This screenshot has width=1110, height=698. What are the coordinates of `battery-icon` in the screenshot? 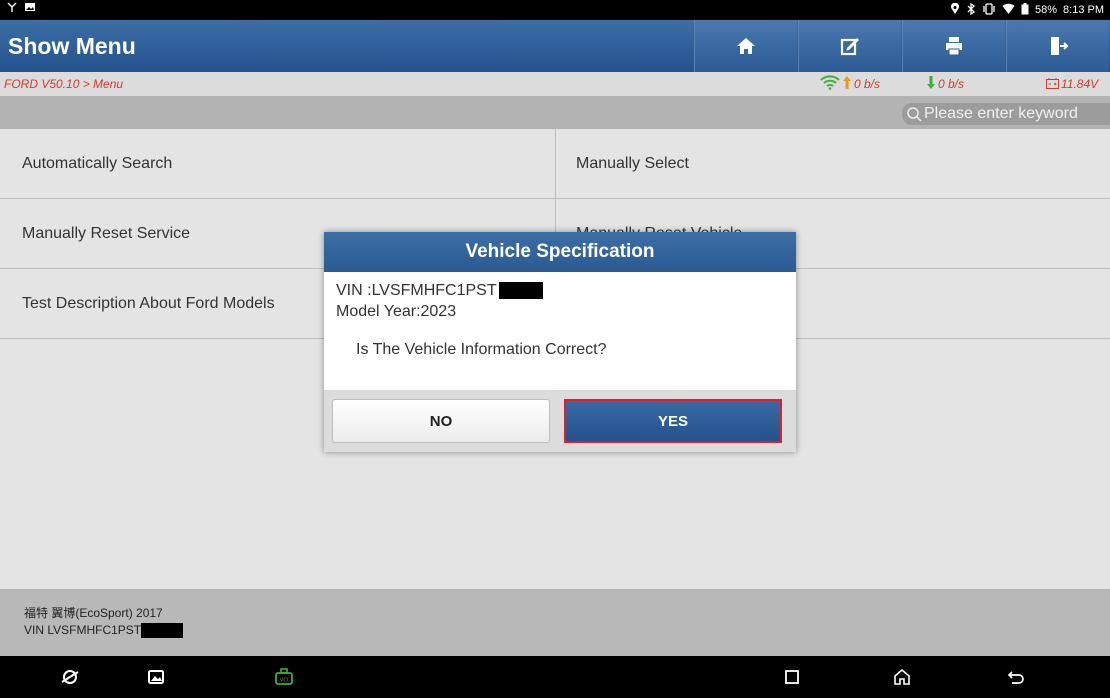 It's located at (1025, 10).